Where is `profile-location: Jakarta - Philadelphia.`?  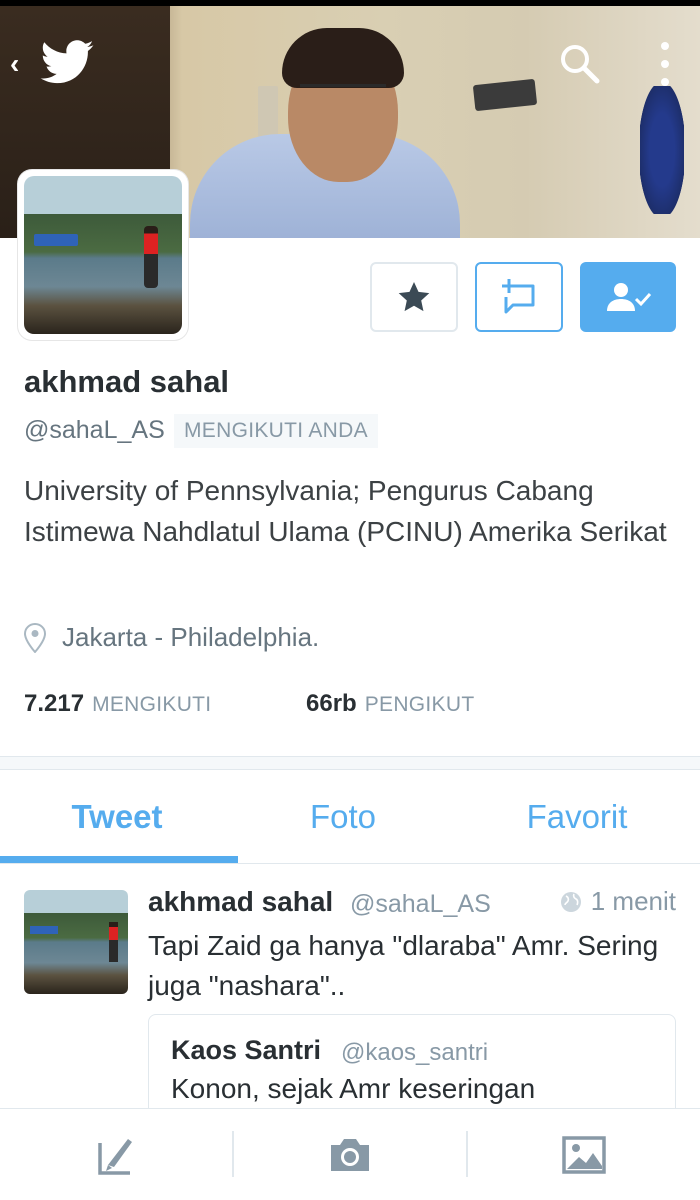 profile-location: Jakarta - Philadelphia. is located at coordinates (171, 637).